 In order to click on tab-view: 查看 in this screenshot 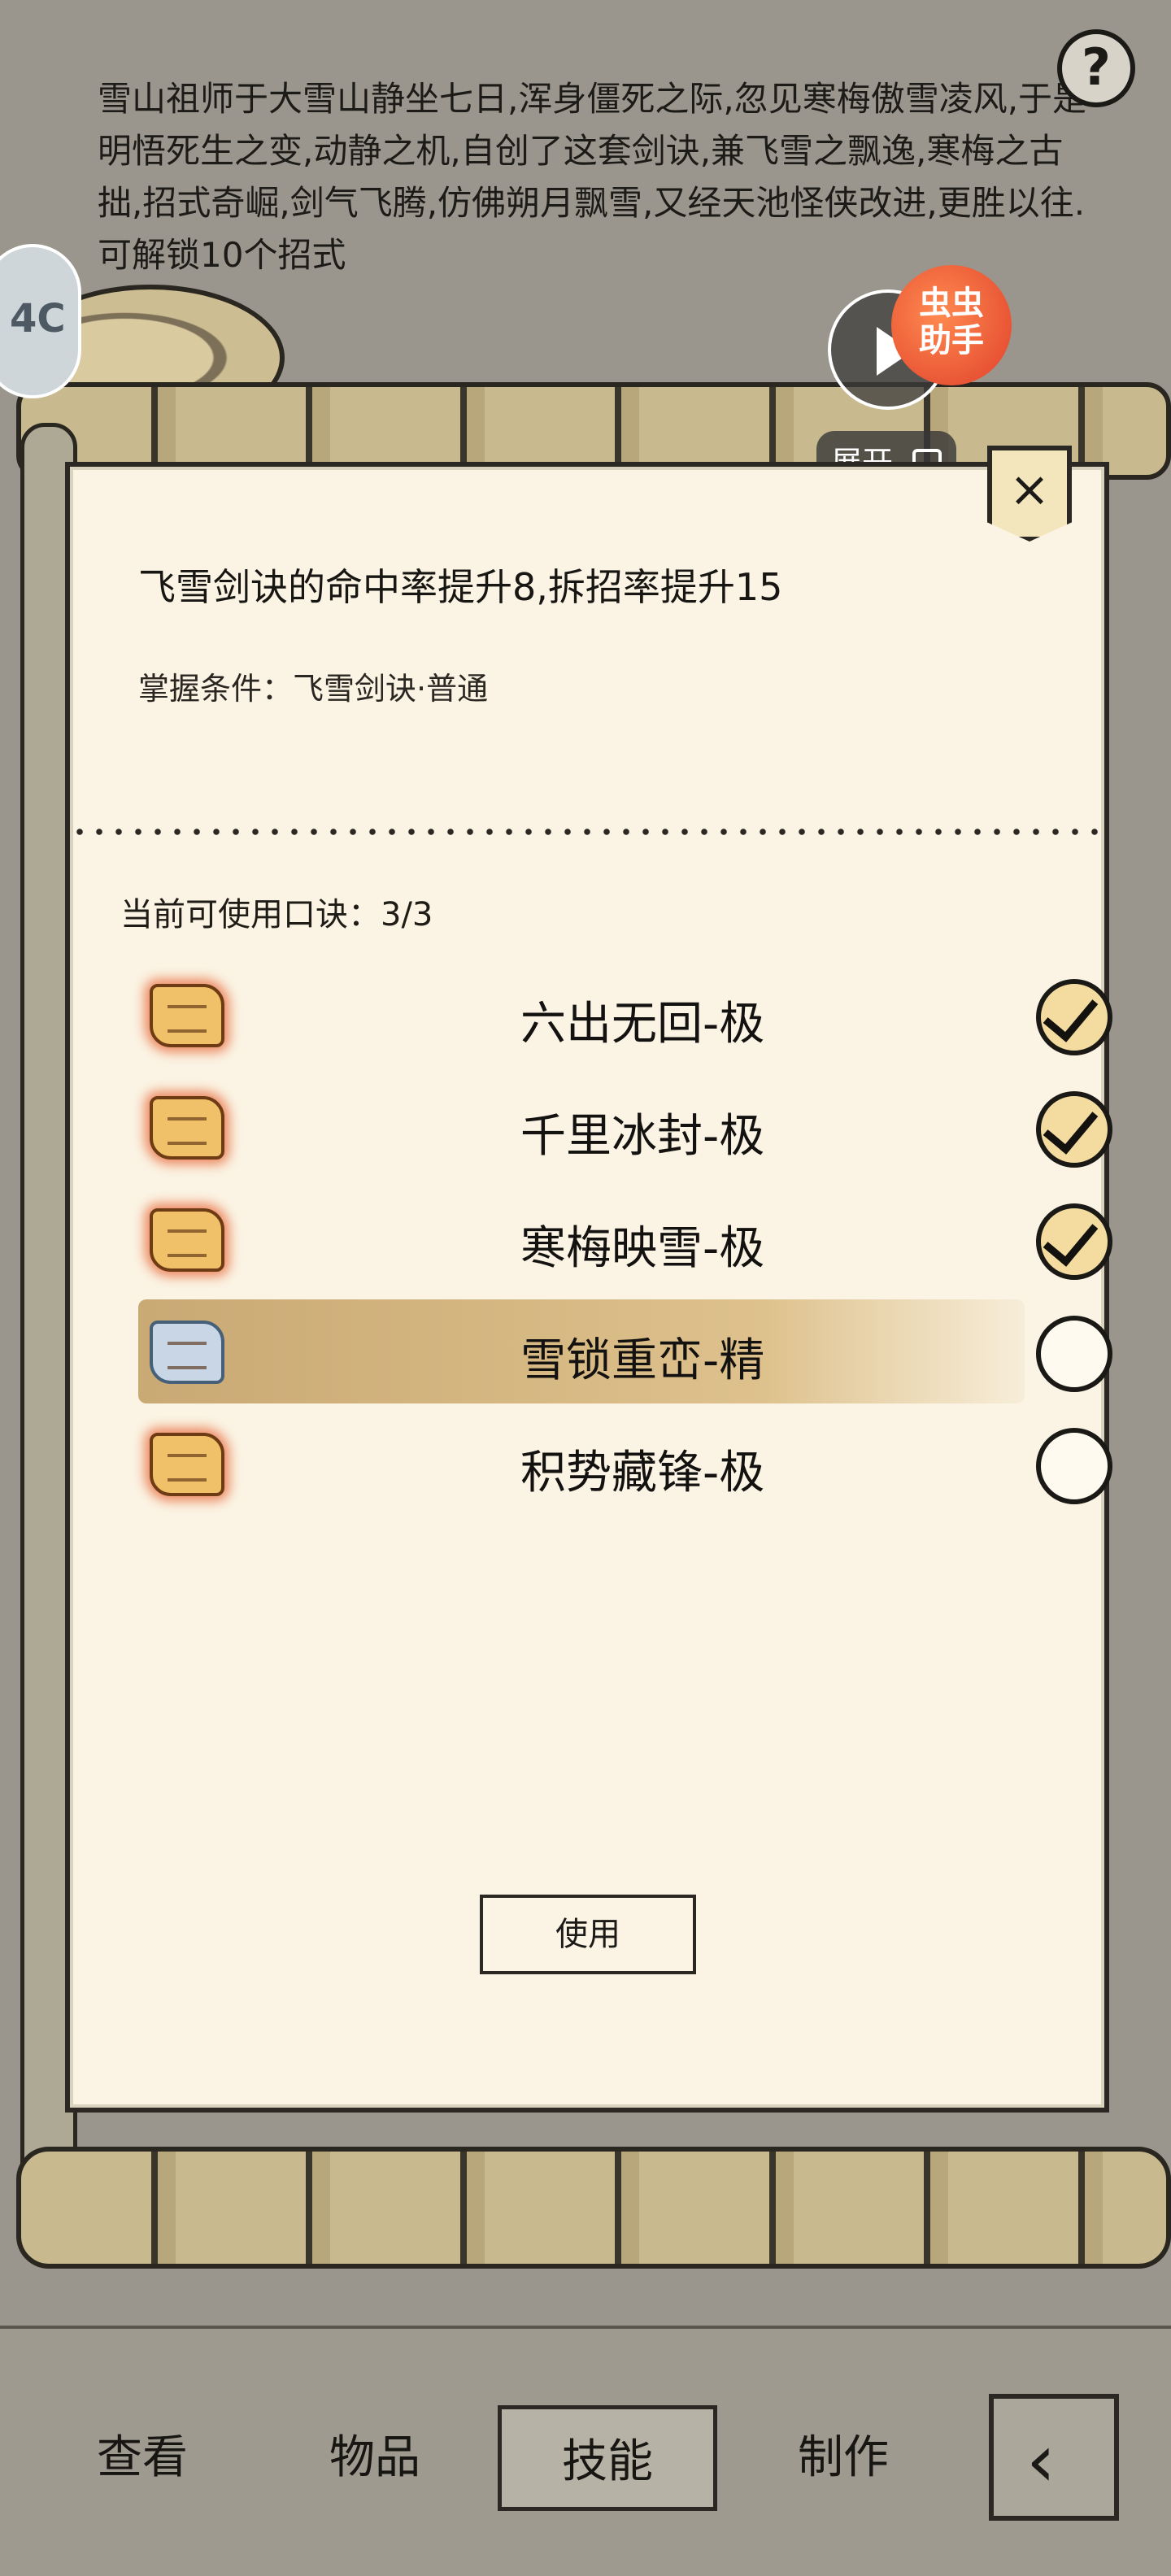, I will do `click(142, 2458)`.